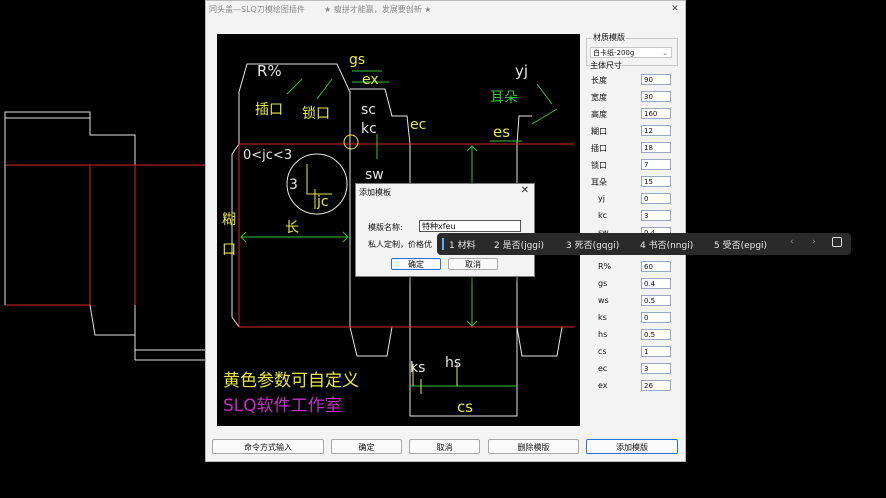 The image size is (886, 498). Describe the element at coordinates (378, 9) in the screenshot. I see `window-slogan: ★ 瘦拼才能赢，发展要创新 ★` at that location.